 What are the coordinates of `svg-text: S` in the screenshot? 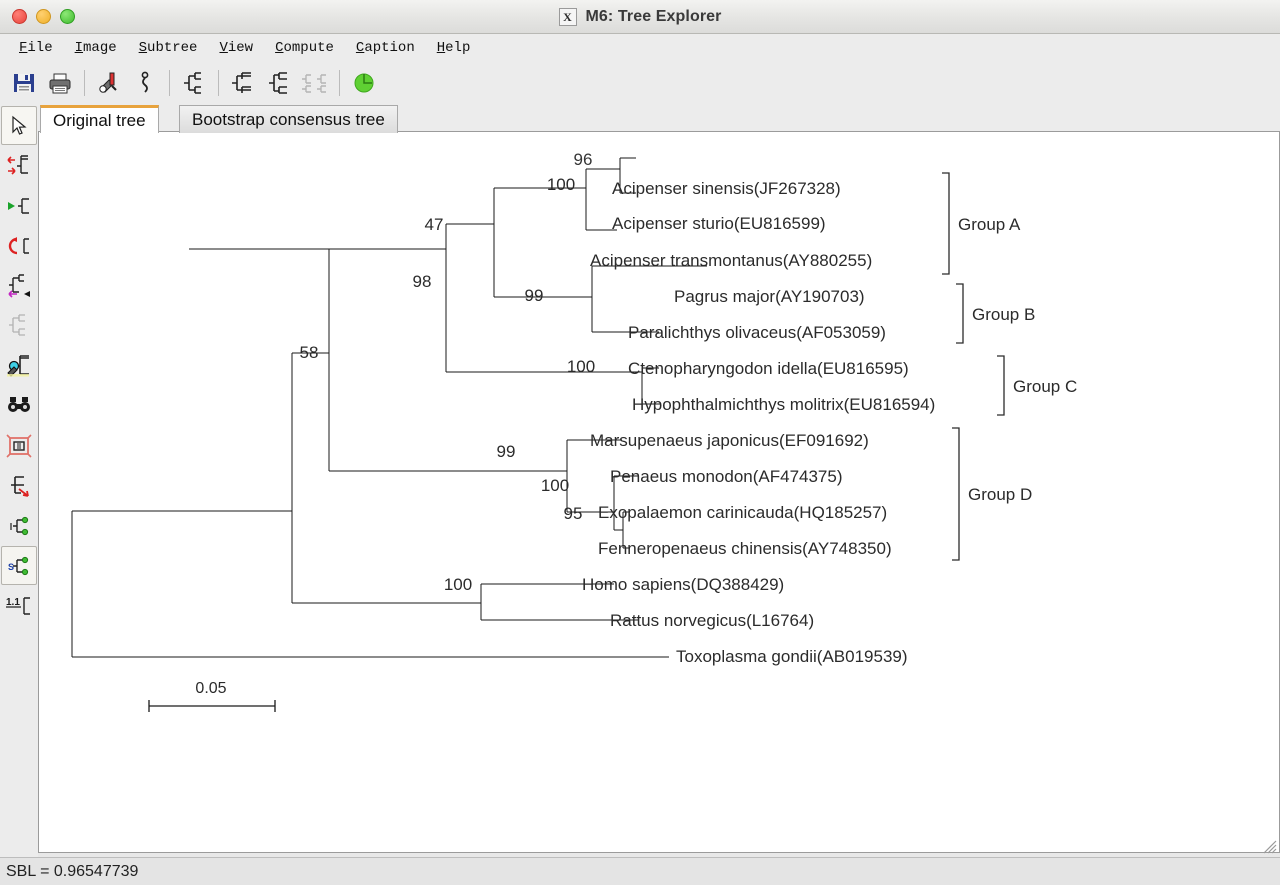 It's located at (11, 567).